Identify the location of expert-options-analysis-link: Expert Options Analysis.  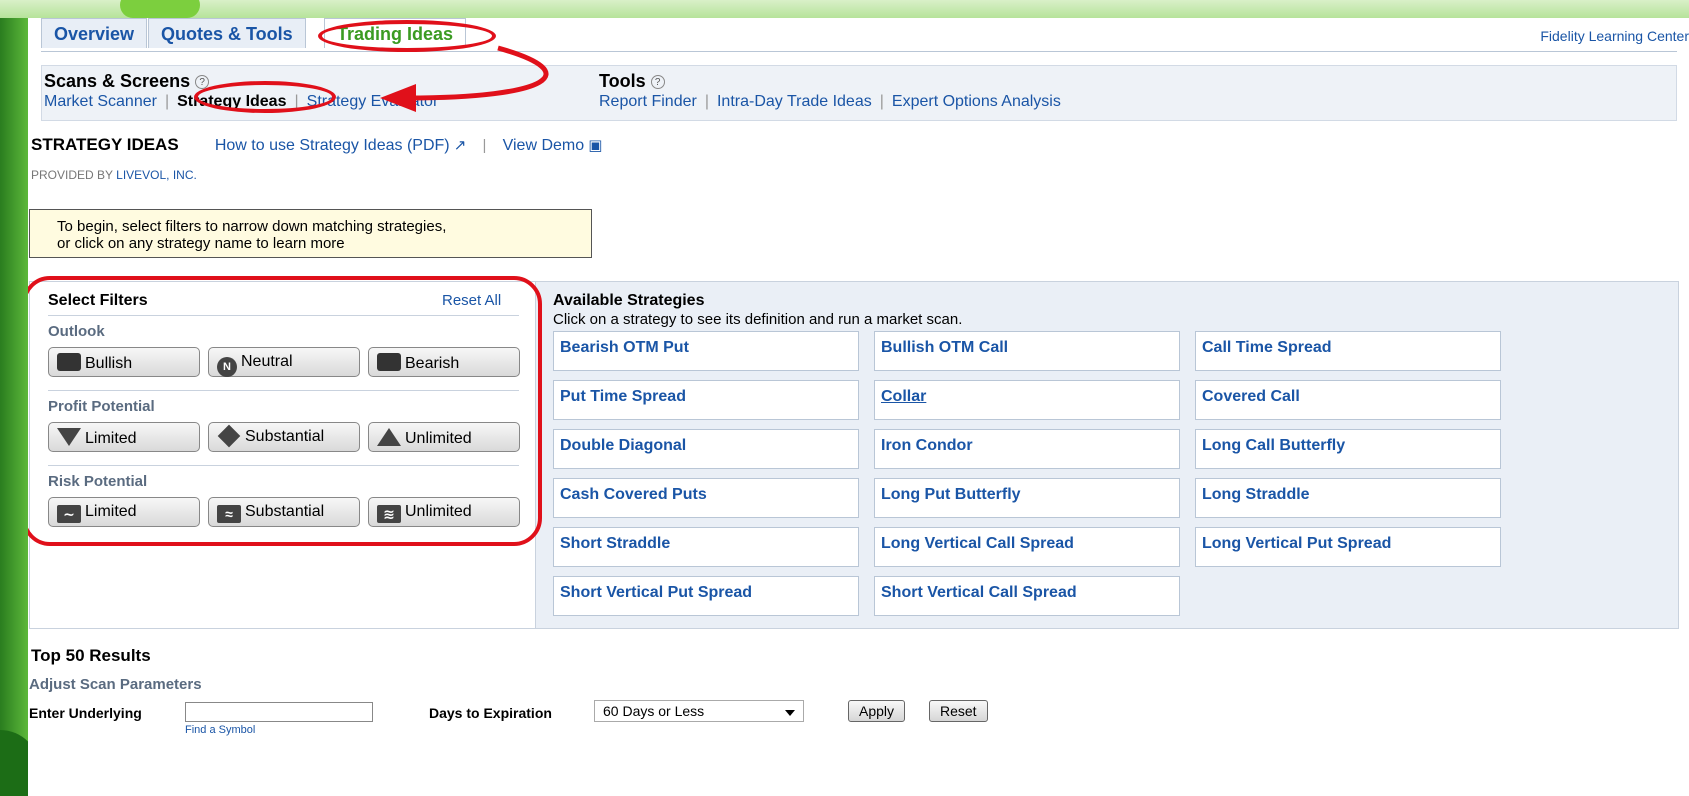
(976, 101).